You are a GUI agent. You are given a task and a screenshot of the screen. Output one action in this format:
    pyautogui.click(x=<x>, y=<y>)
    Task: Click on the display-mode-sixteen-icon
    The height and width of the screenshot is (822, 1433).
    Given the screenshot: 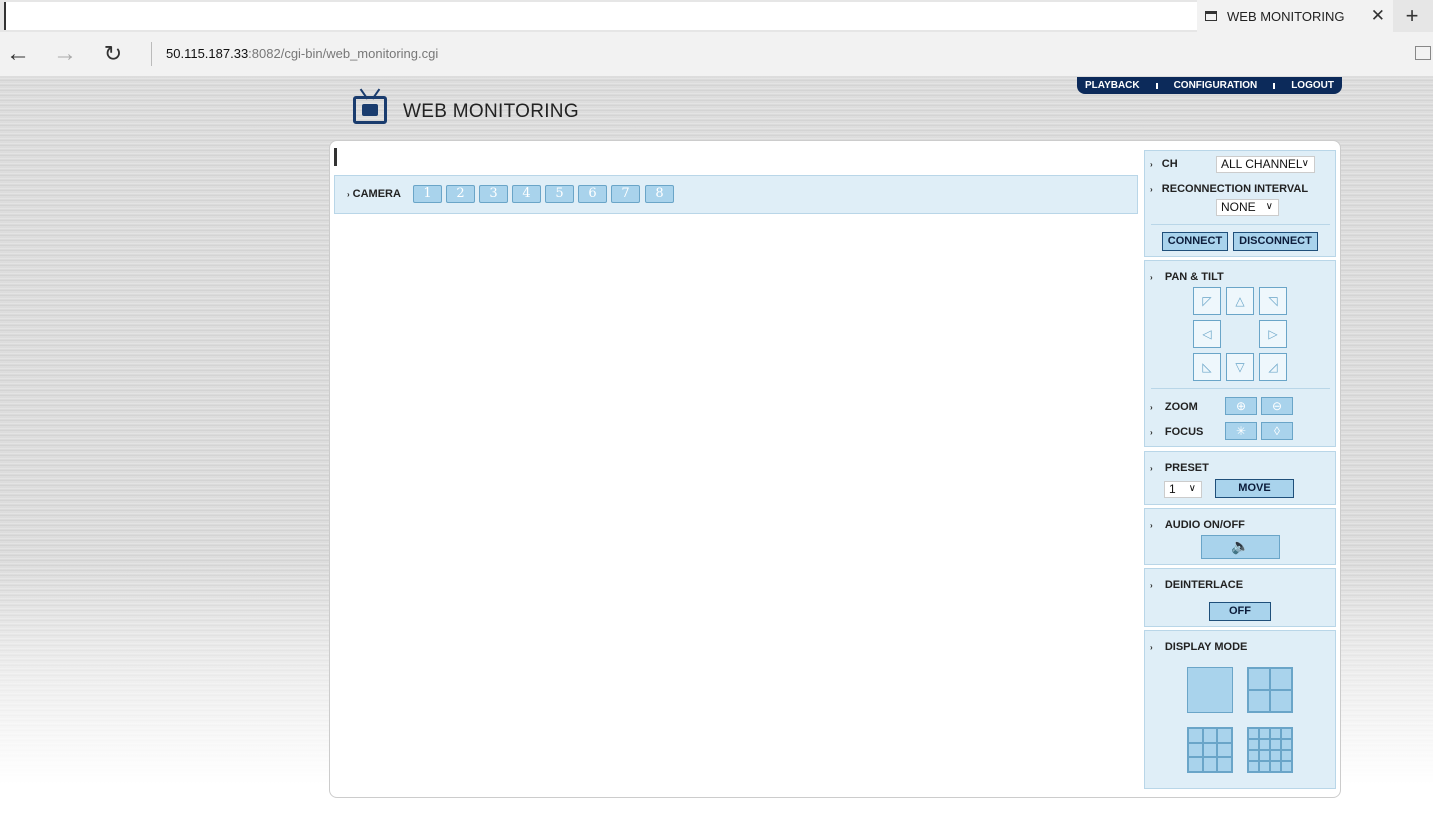 What is the action you would take?
    pyautogui.click(x=1270, y=750)
    